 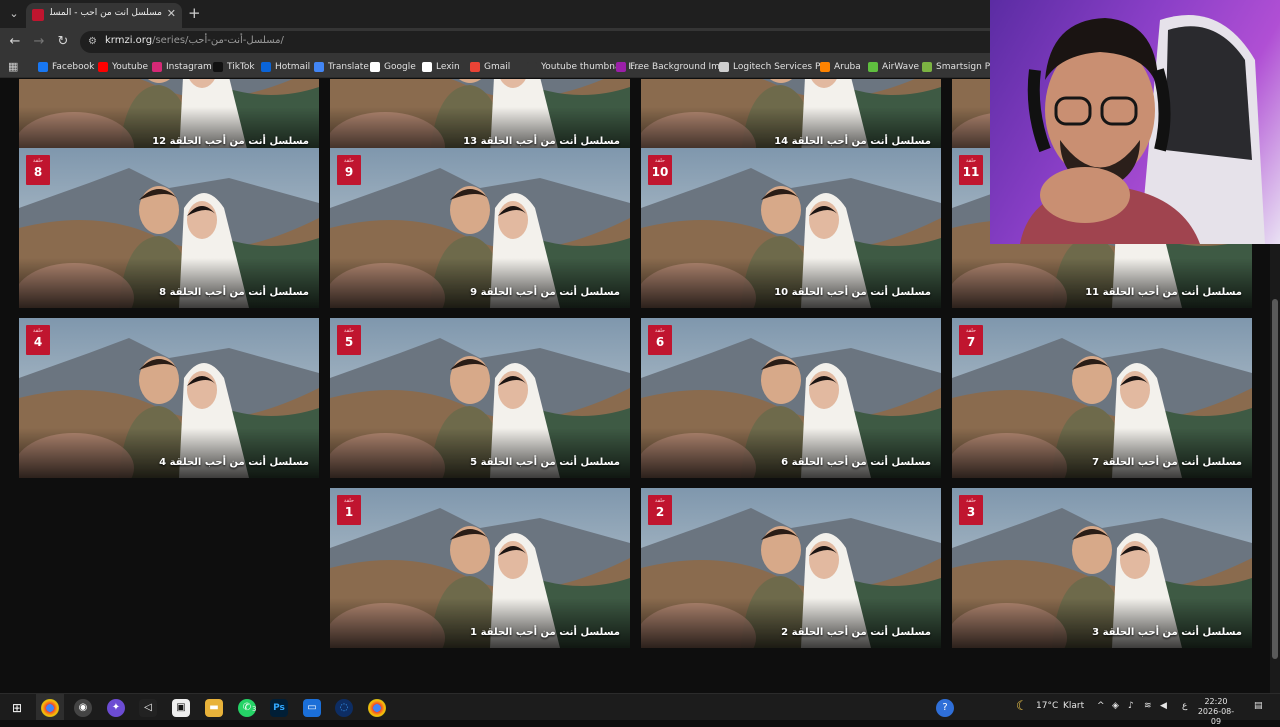 What do you see at coordinates (169, 228) in the screenshot?
I see `episode-card: حلقة 8 مسلسل أنت من أحب الحلقة 8` at bounding box center [169, 228].